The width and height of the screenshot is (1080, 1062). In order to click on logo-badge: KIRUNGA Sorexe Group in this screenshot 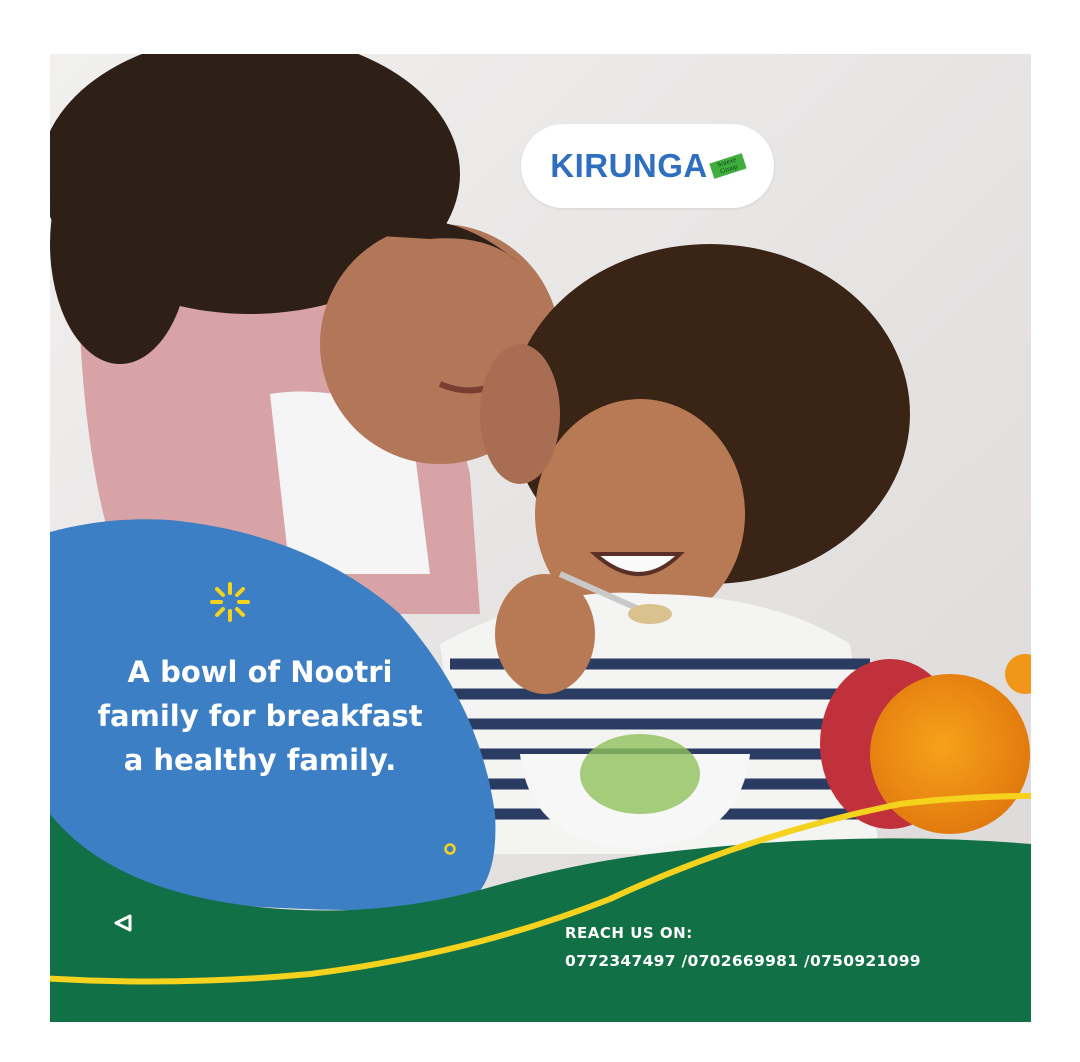, I will do `click(647, 166)`.